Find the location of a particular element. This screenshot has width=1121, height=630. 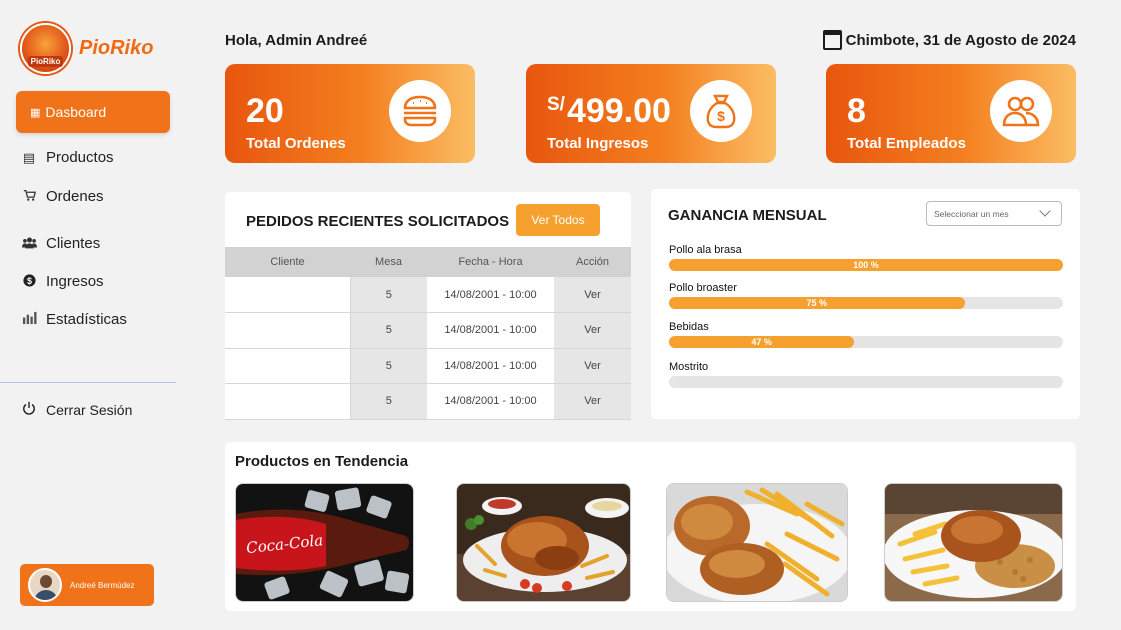

column-header-accion: Acción is located at coordinates (592, 262).